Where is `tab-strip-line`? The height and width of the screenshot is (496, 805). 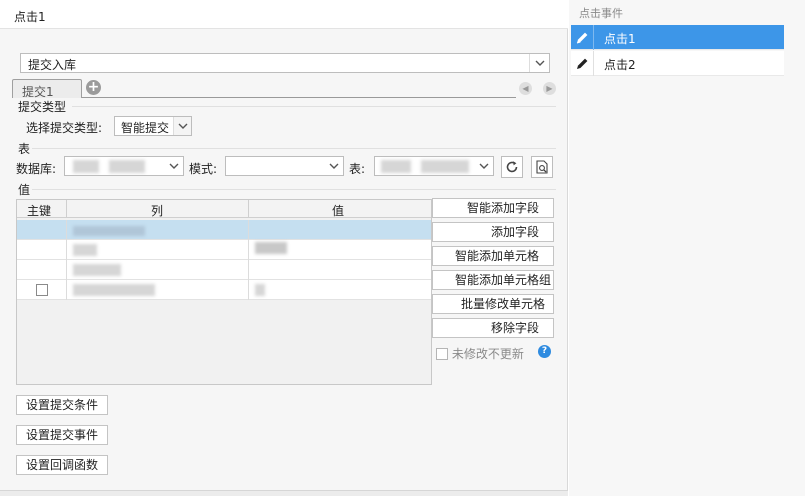
tab-strip-line is located at coordinates (264, 97).